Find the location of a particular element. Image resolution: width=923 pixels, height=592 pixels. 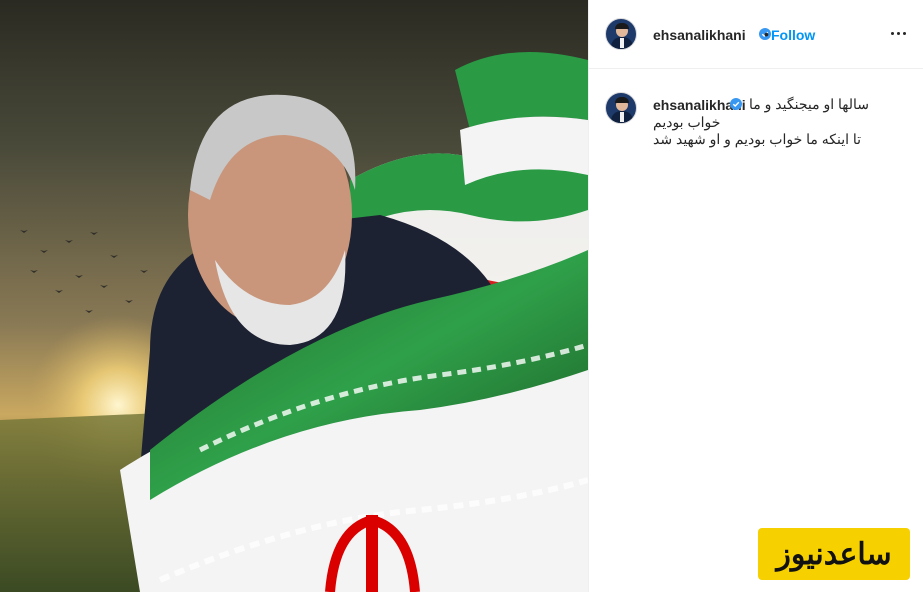

username-link: ehsanalikhani is located at coordinates (699, 35).